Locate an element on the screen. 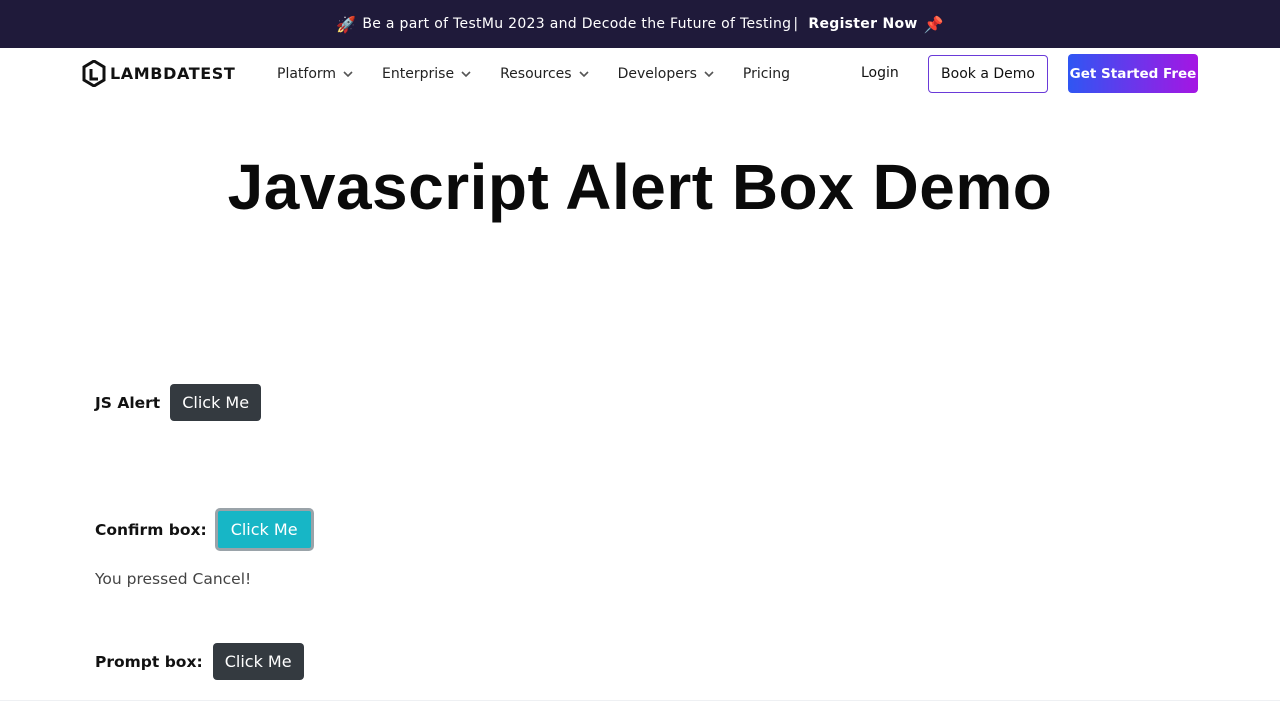 Image resolution: width=1280 pixels, height=720 pixels. nav-item-pricing: Pricing is located at coordinates (766, 74).